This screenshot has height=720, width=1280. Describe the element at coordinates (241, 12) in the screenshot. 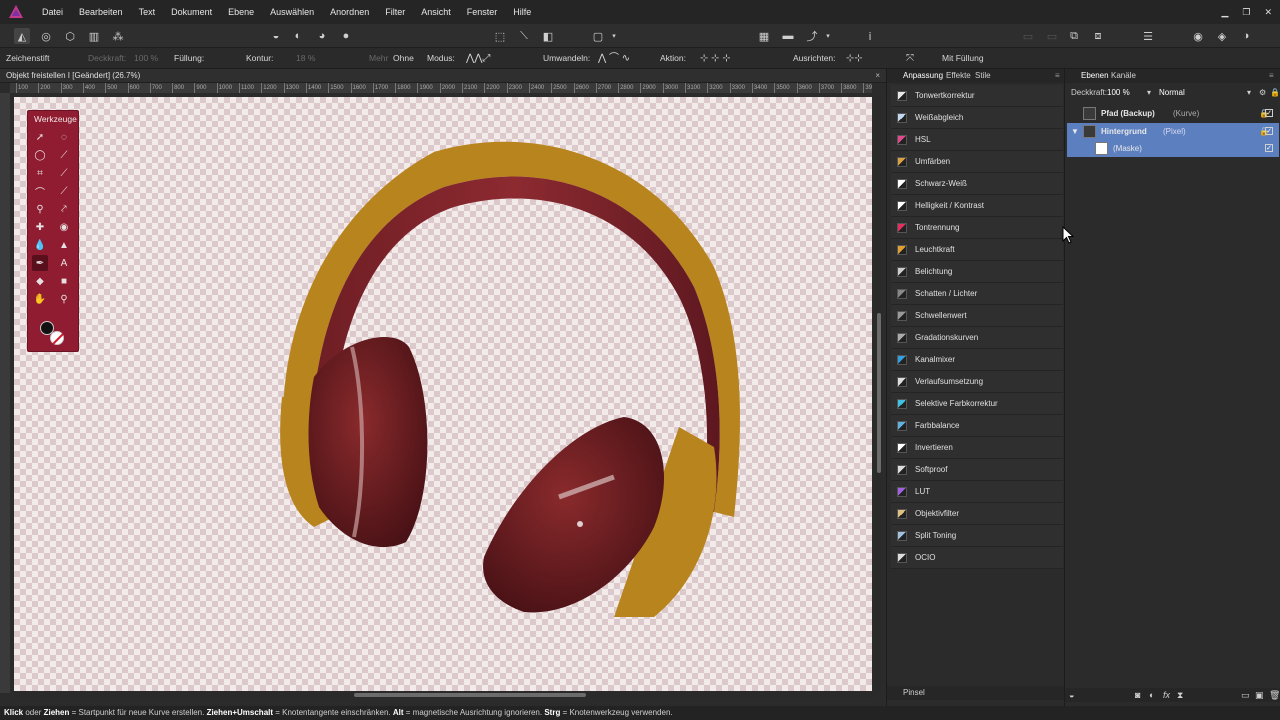

I see `menu-item: Ebene` at that location.